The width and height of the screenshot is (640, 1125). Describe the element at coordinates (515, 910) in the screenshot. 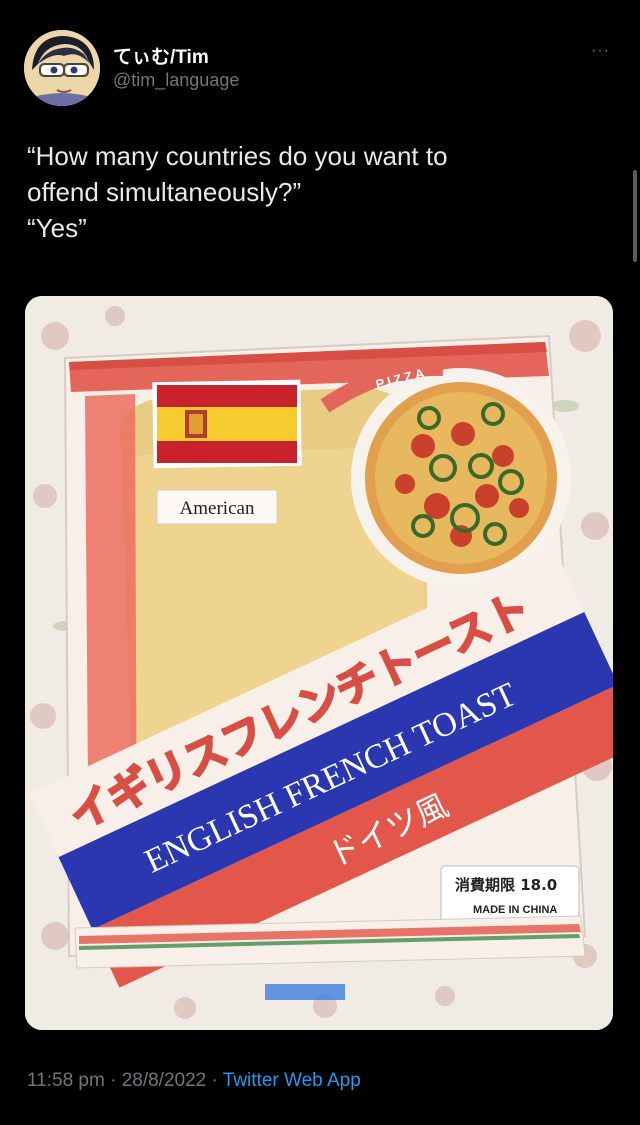

I see `origin-label: MADE IN CHINA` at that location.